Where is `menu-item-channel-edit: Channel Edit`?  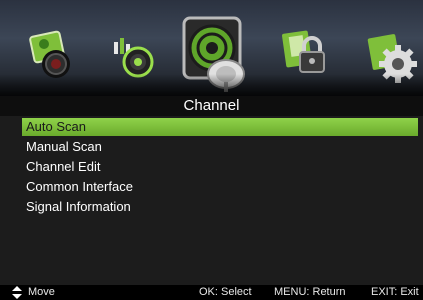
menu-item-channel-edit: Channel Edit is located at coordinates (211, 167).